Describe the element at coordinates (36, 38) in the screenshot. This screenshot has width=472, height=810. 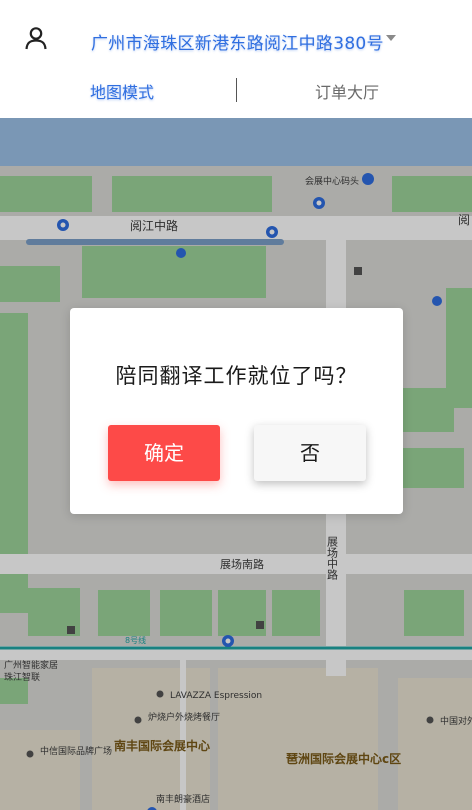
I see `user-icon` at that location.